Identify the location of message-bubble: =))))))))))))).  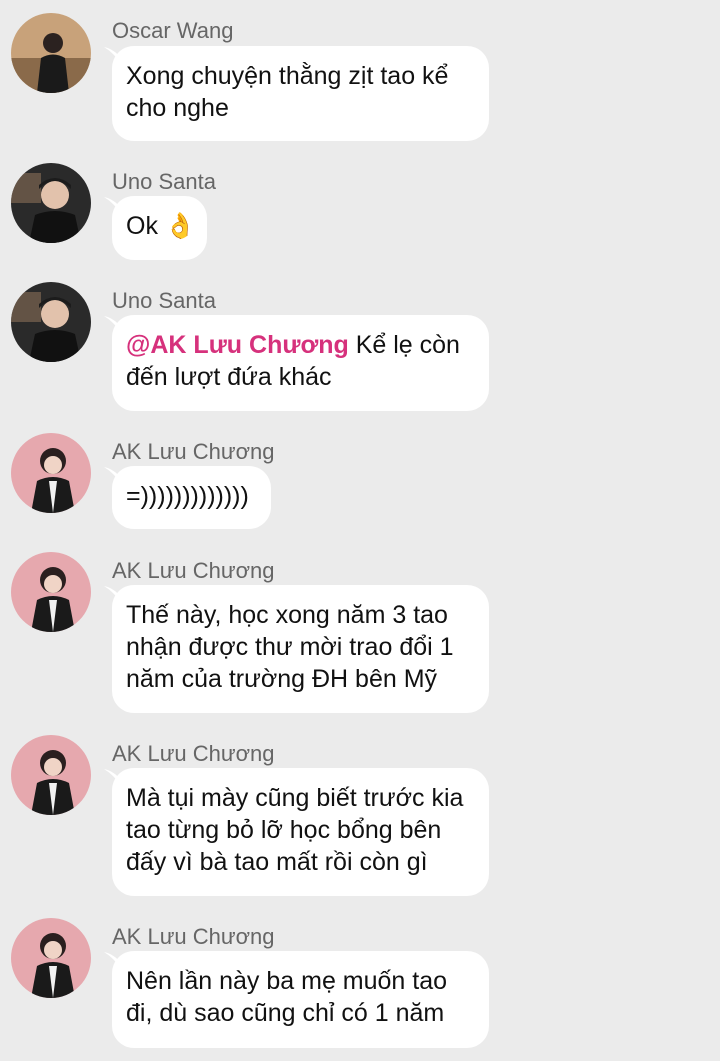
(191, 497).